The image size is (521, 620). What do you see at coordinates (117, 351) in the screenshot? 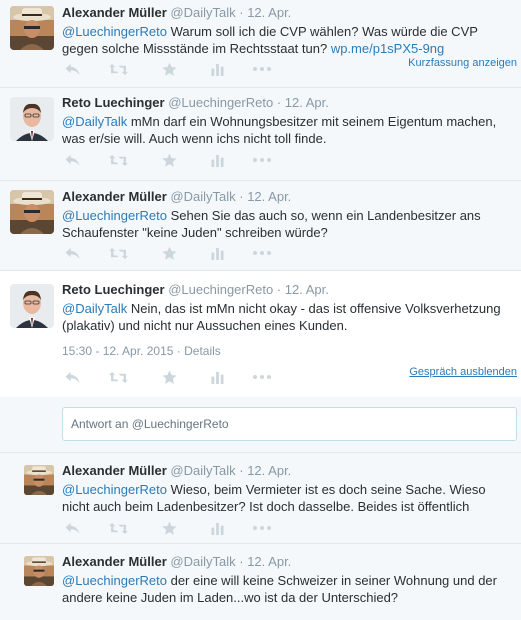
I see `timestamp: 15:30 - 12. Apr. 2015` at bounding box center [117, 351].